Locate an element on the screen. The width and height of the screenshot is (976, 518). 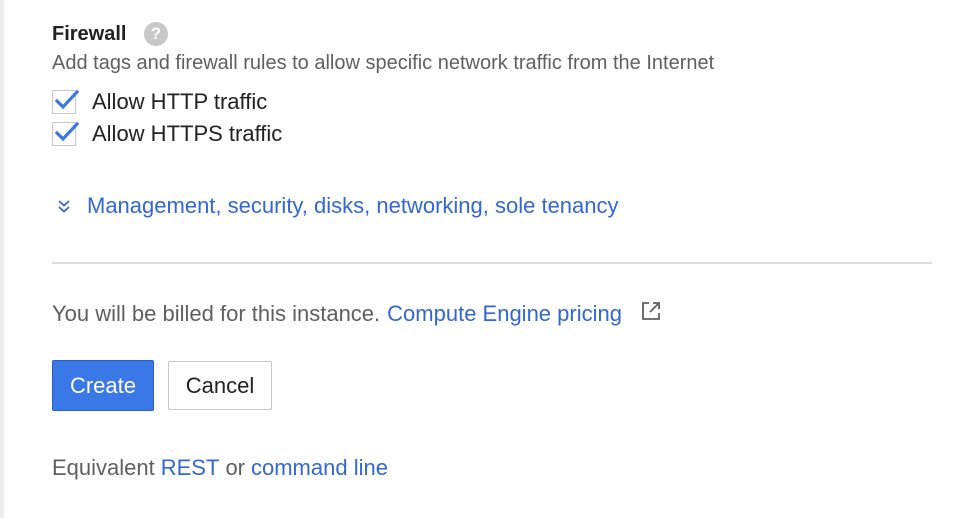
compute-engine-pricing-link: Compute Engine pricing is located at coordinates (504, 314).